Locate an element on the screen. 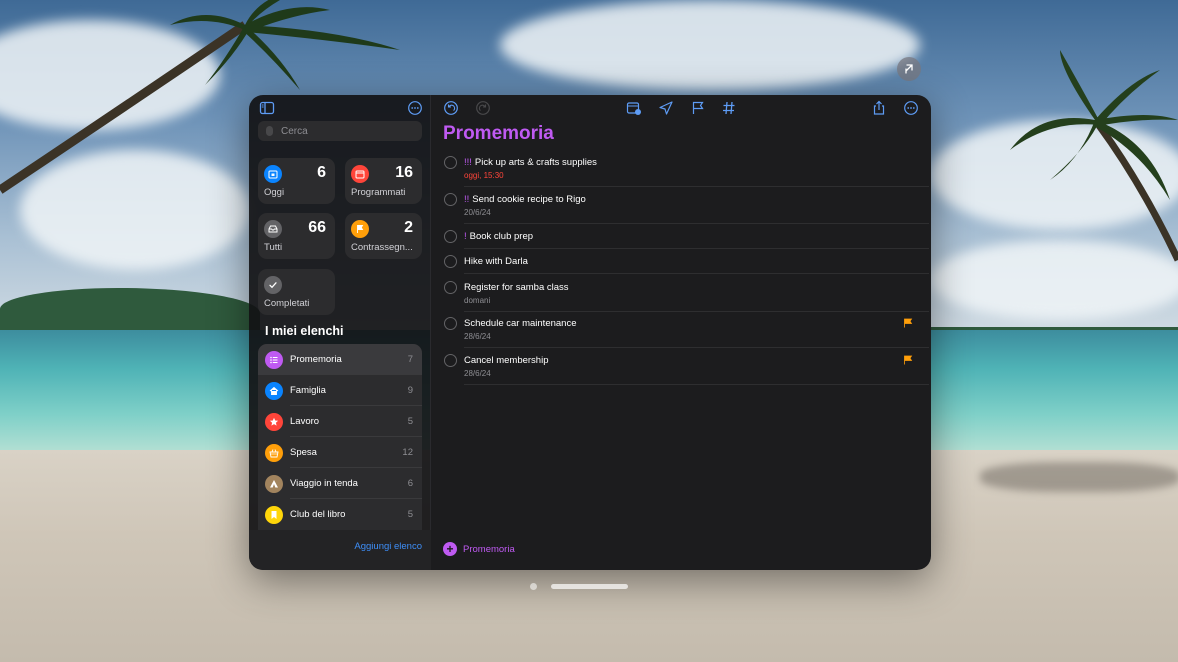 This screenshot has width=1178, height=662. redo-button is located at coordinates (483, 108).